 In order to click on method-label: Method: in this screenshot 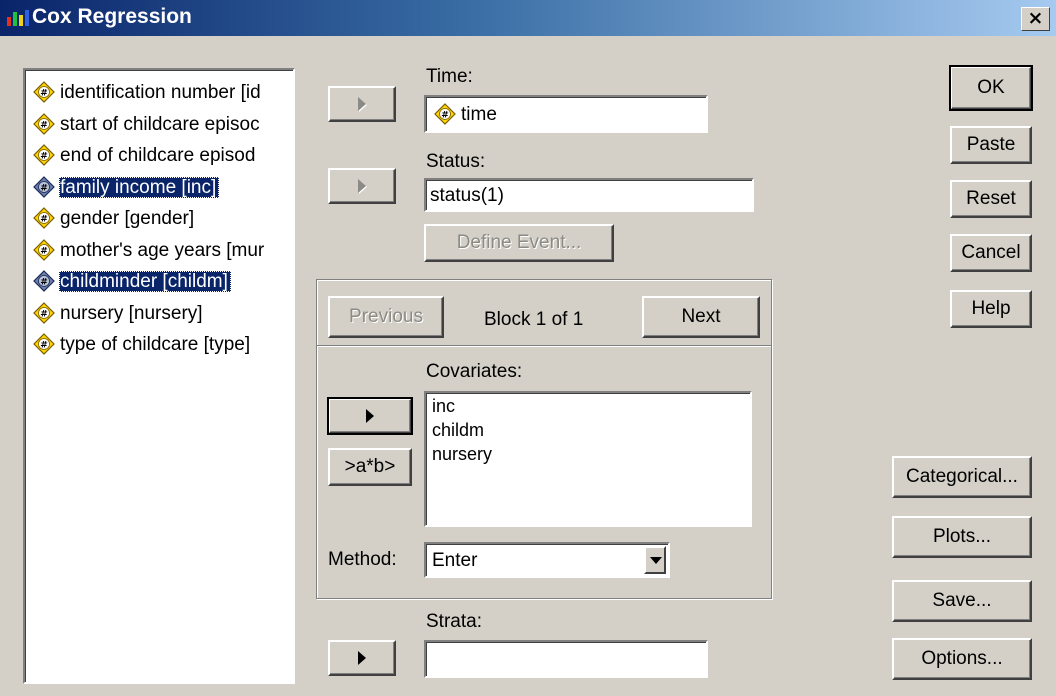, I will do `click(362, 559)`.